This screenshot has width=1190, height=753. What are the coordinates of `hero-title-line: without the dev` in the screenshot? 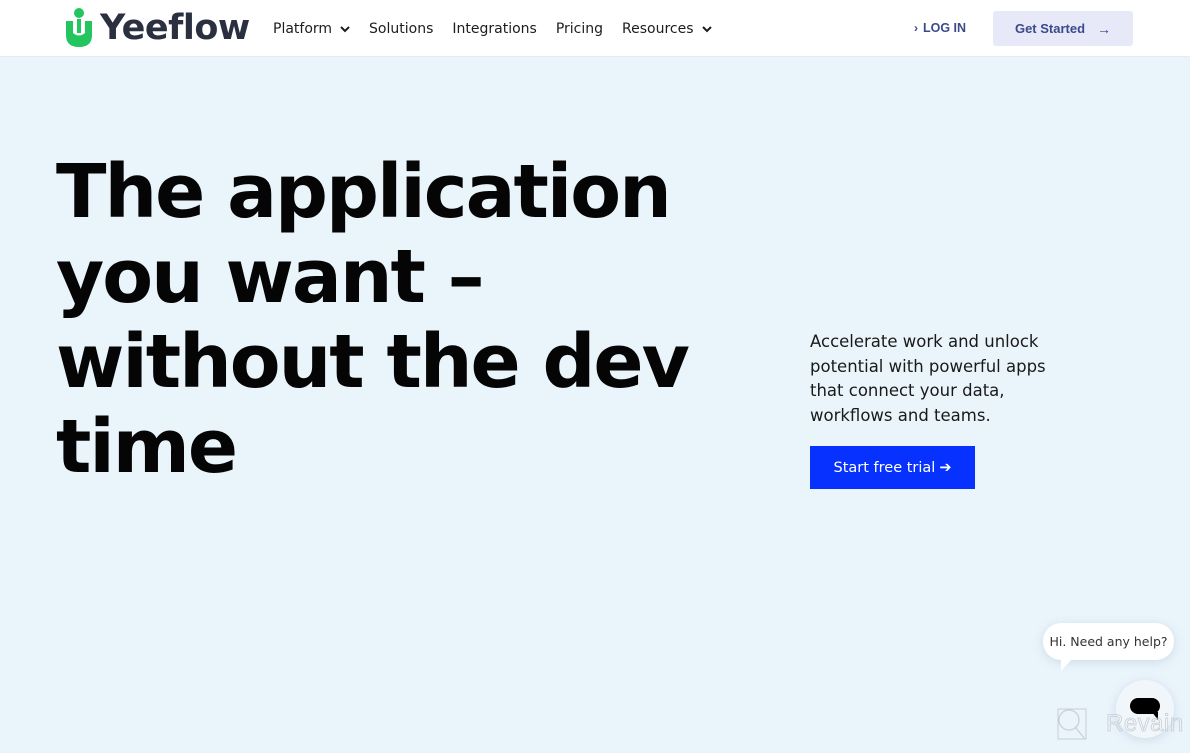 It's located at (373, 362).